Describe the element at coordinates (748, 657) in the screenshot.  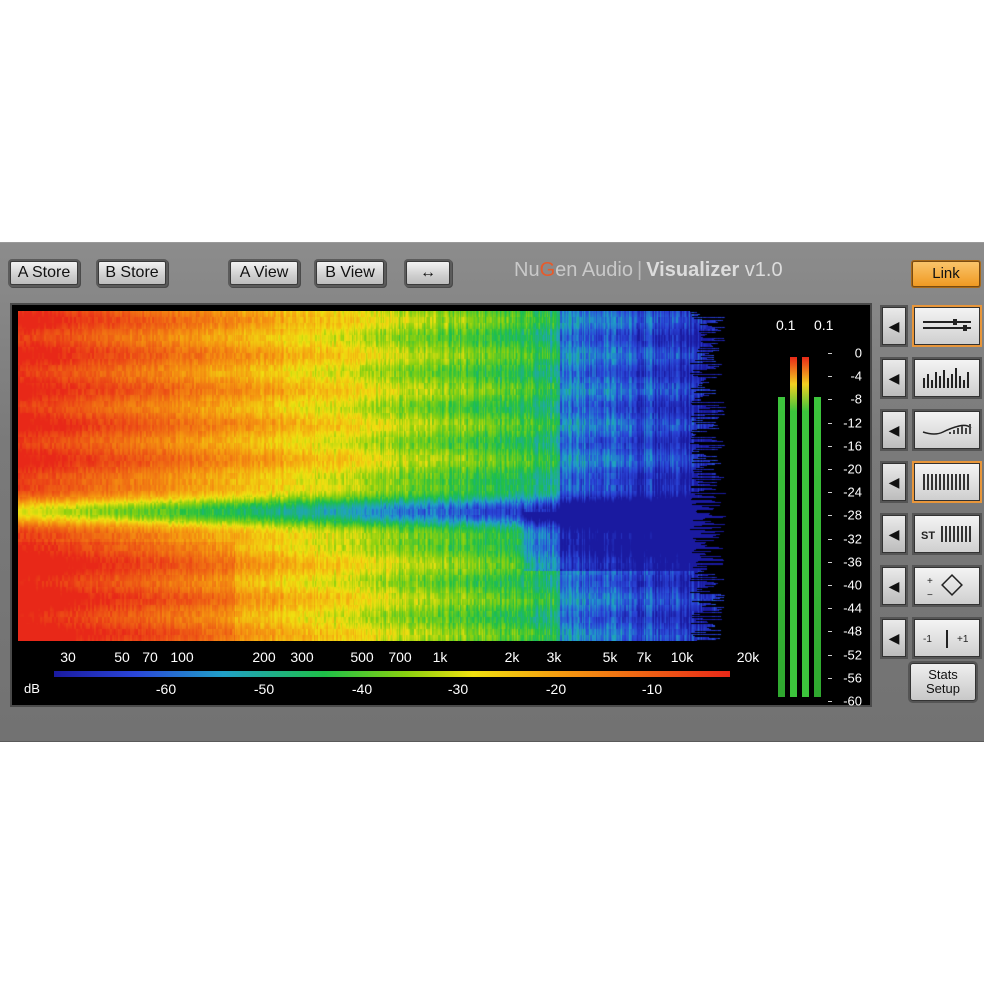
I see `freq-tick: 20k` at that location.